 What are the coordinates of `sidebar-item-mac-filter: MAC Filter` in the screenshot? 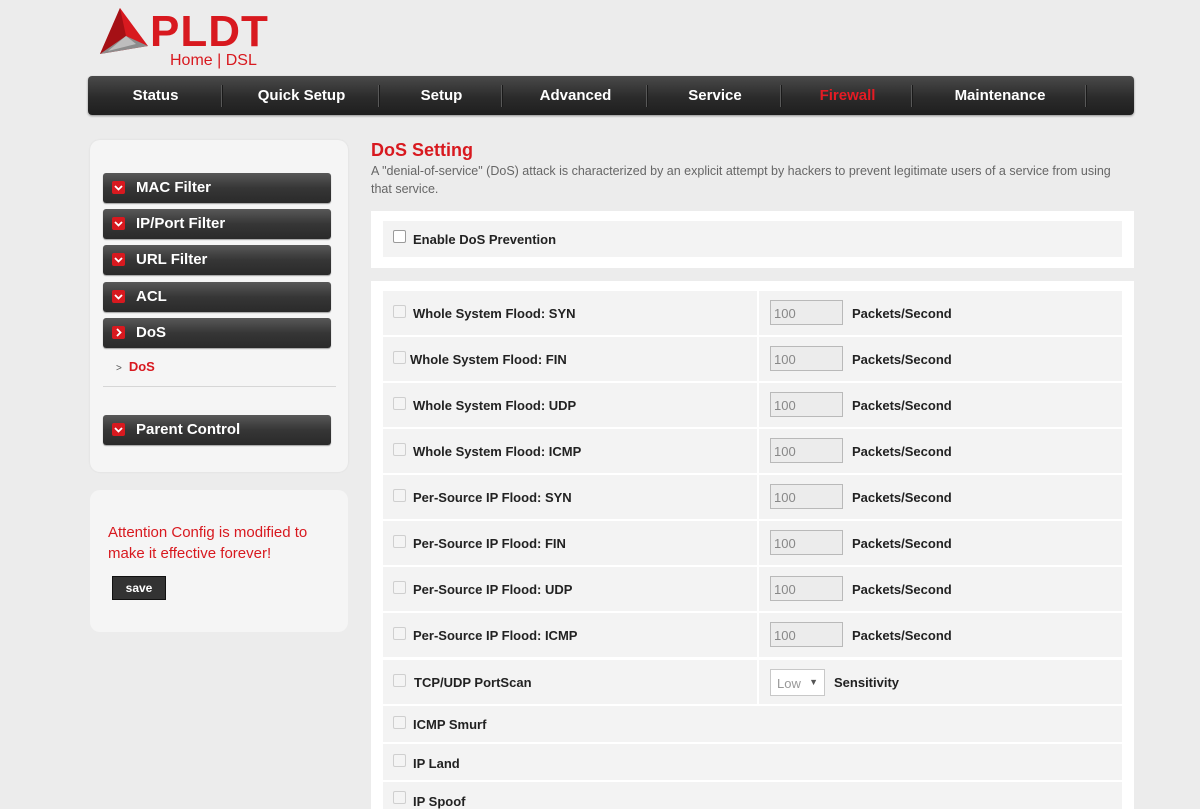 It's located at (217, 188).